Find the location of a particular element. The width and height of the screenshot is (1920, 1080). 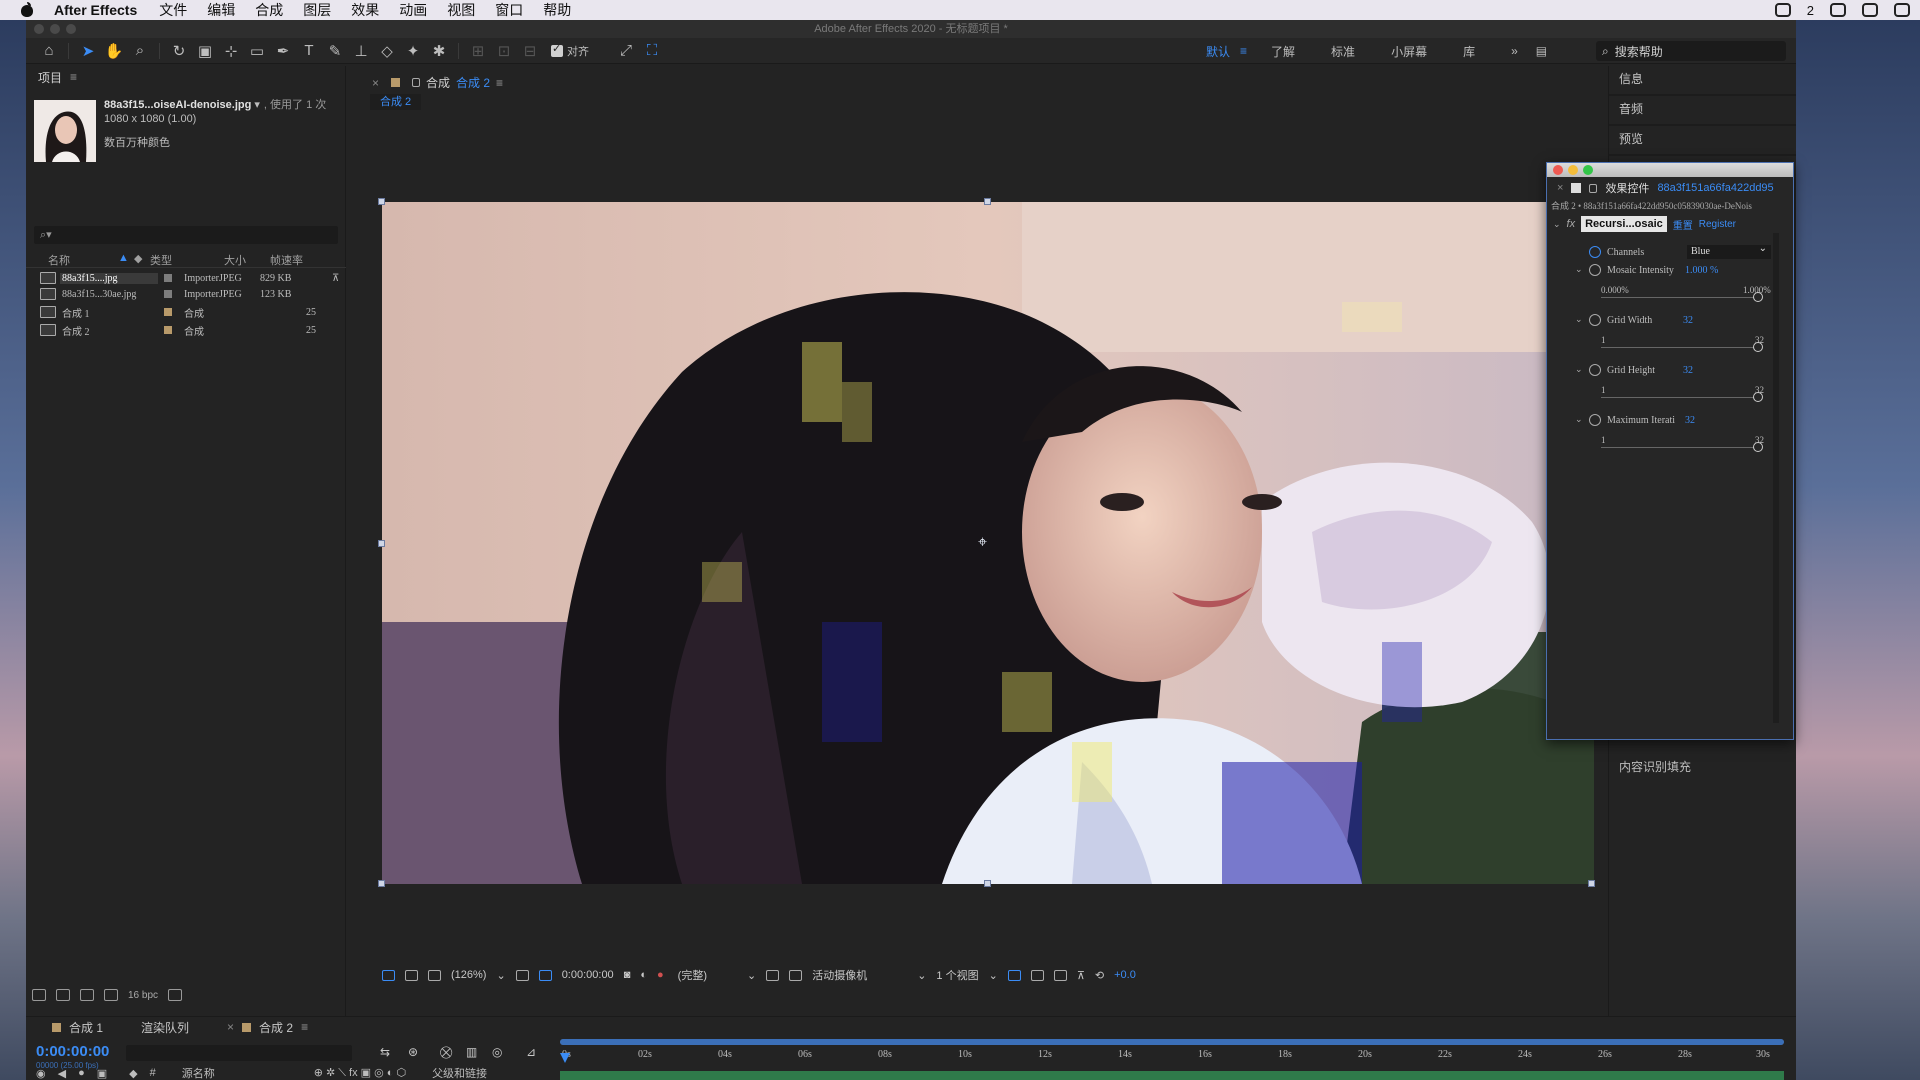

mask-visibility-icon is located at coordinates (545, 975).